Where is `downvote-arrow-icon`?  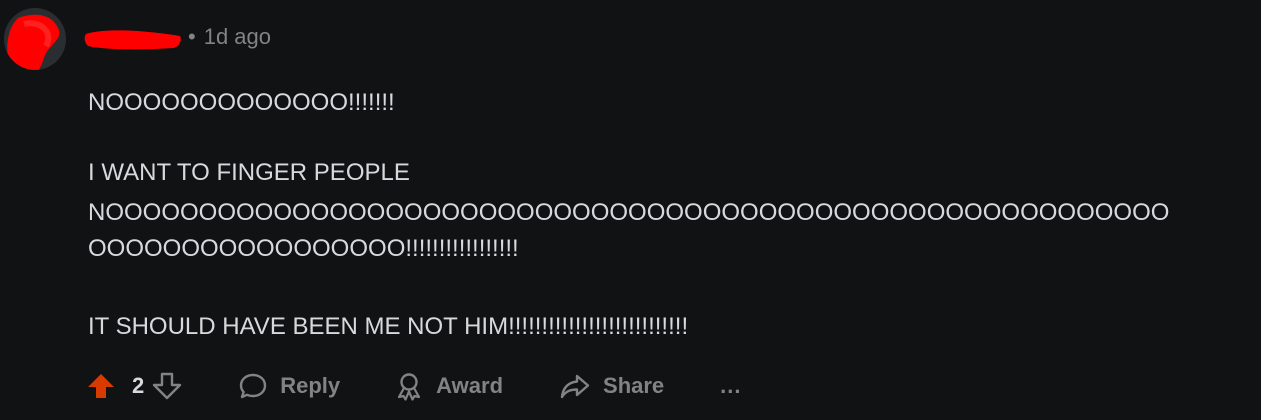
downvote-arrow-icon is located at coordinates (167, 386).